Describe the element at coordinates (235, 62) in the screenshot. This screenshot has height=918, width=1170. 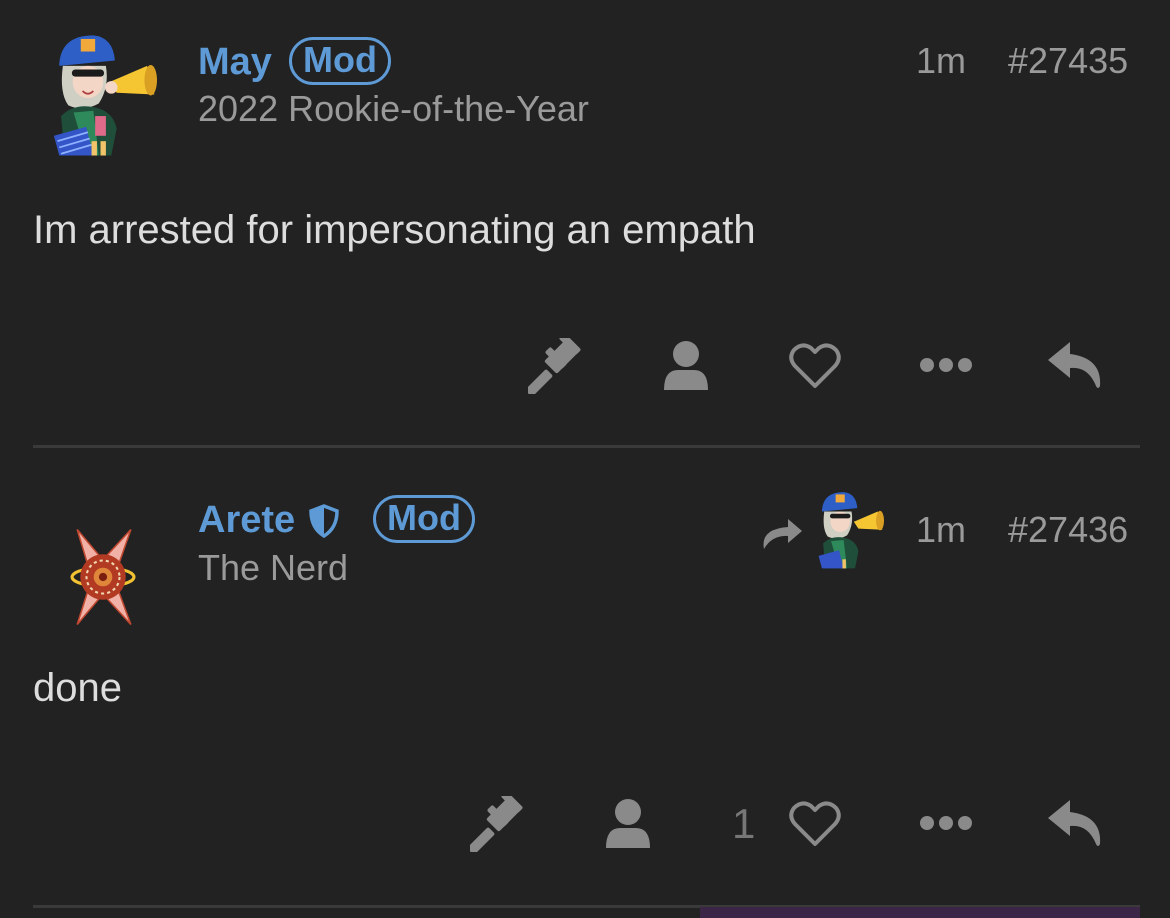
I see `username: May` at that location.